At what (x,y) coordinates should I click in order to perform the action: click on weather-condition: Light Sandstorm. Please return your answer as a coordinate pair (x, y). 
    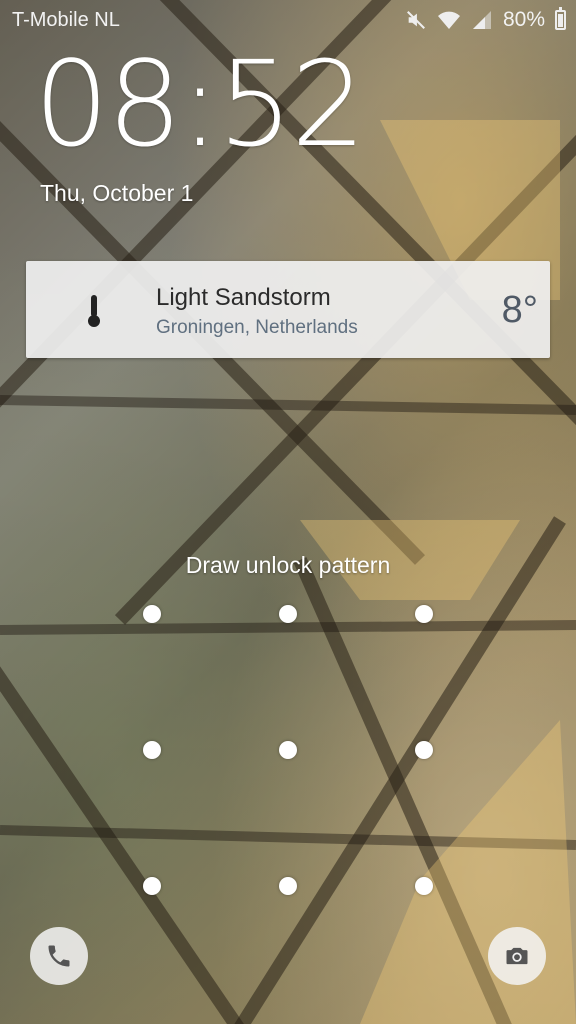
    Looking at the image, I should click on (243, 297).